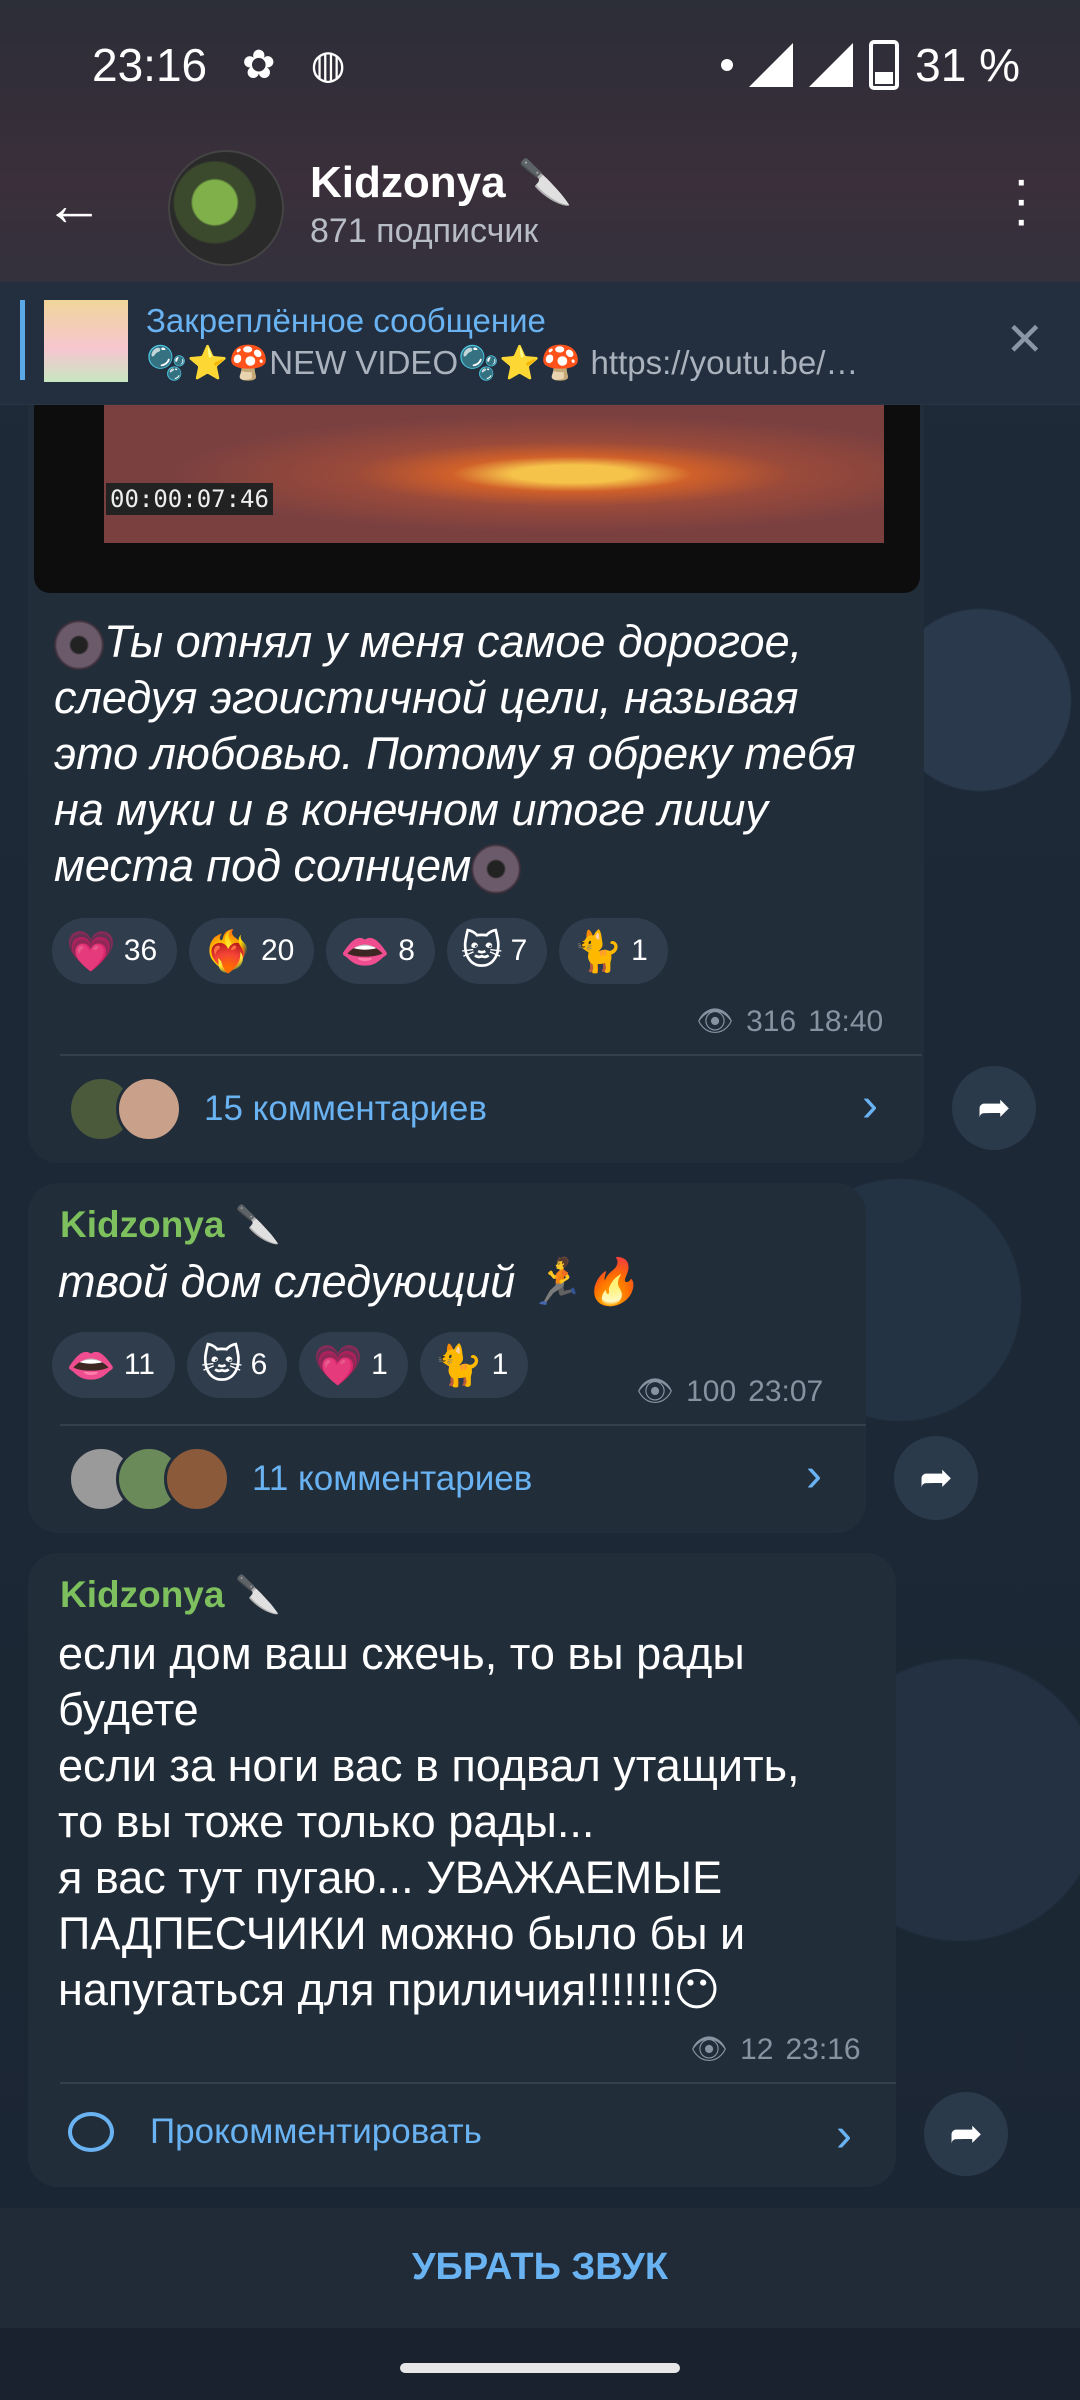 This screenshot has height=2400, width=1080. What do you see at coordinates (831, 65) in the screenshot?
I see `cell-signal-icon` at bounding box center [831, 65].